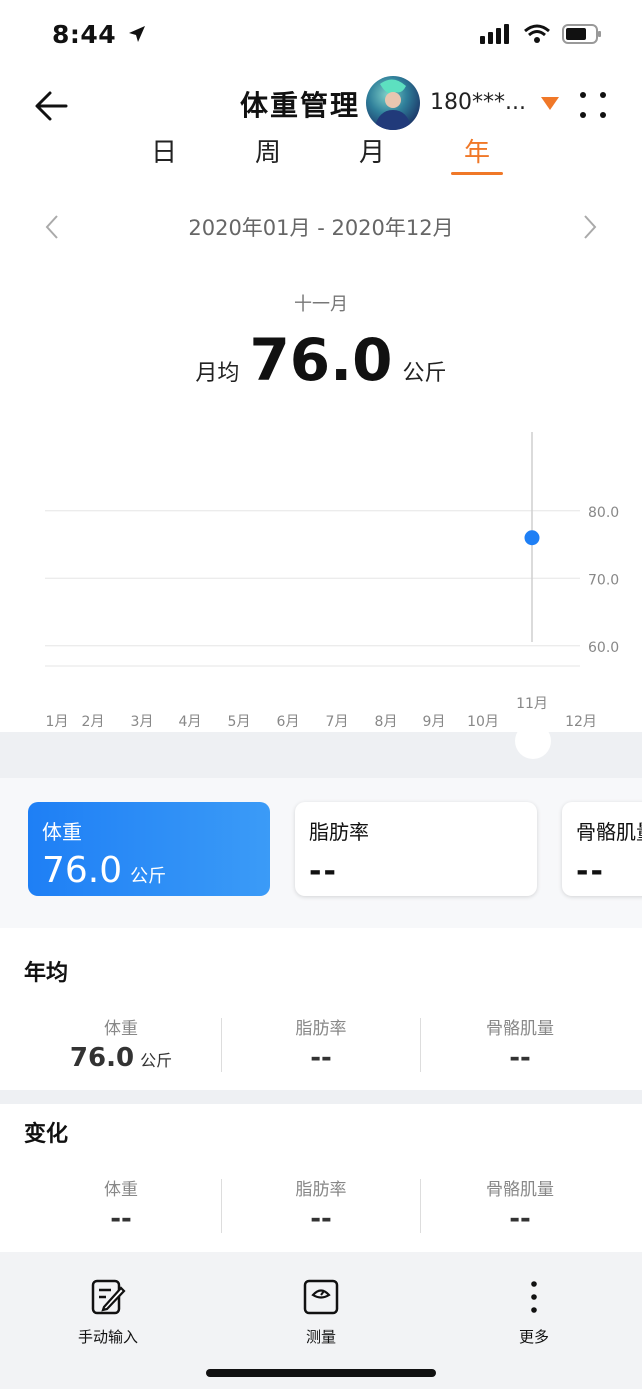  I want to click on section-separator, so click(321, 1097).